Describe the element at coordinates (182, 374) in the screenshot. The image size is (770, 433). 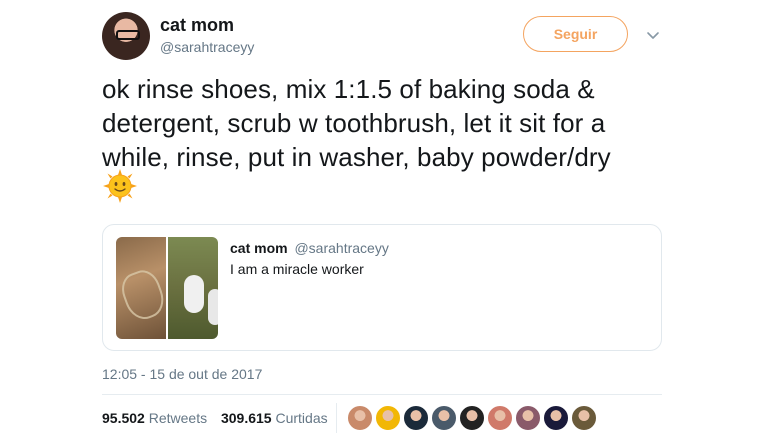
I see `tweet-timestamp: 12:05 - 15 de out de 2017` at that location.